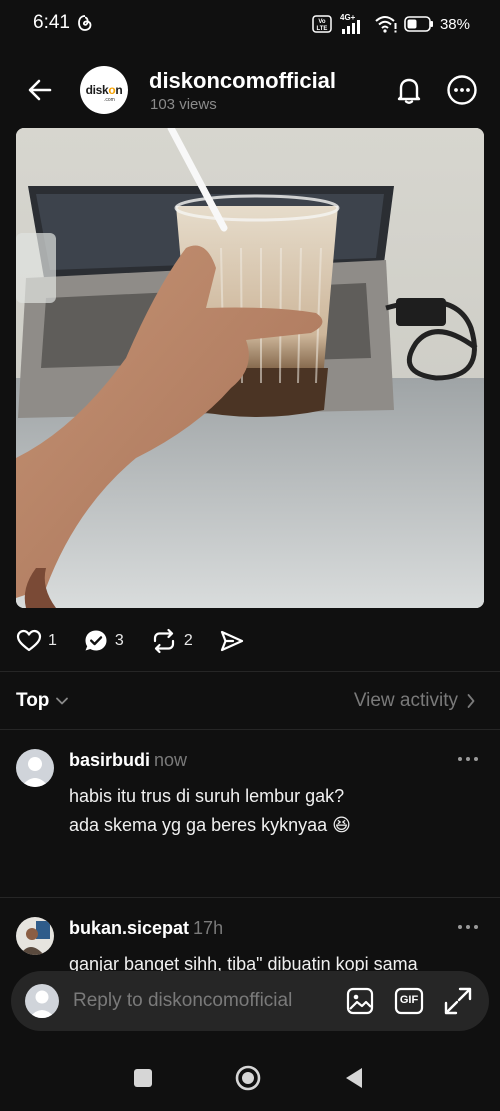 The width and height of the screenshot is (500, 1111). I want to click on status-time: 6:41, so click(51, 22).